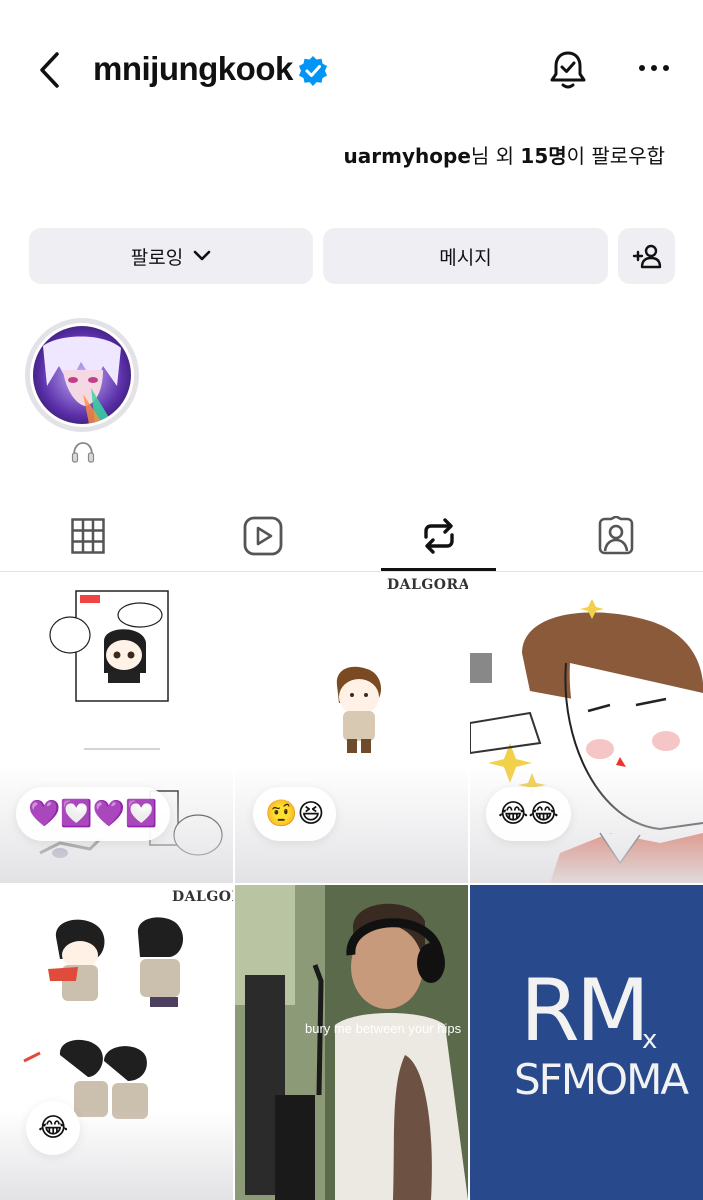 The image size is (703, 1200). I want to click on followed-by-text: uarmyhope님 외 15명이 팔로우합, so click(504, 154).